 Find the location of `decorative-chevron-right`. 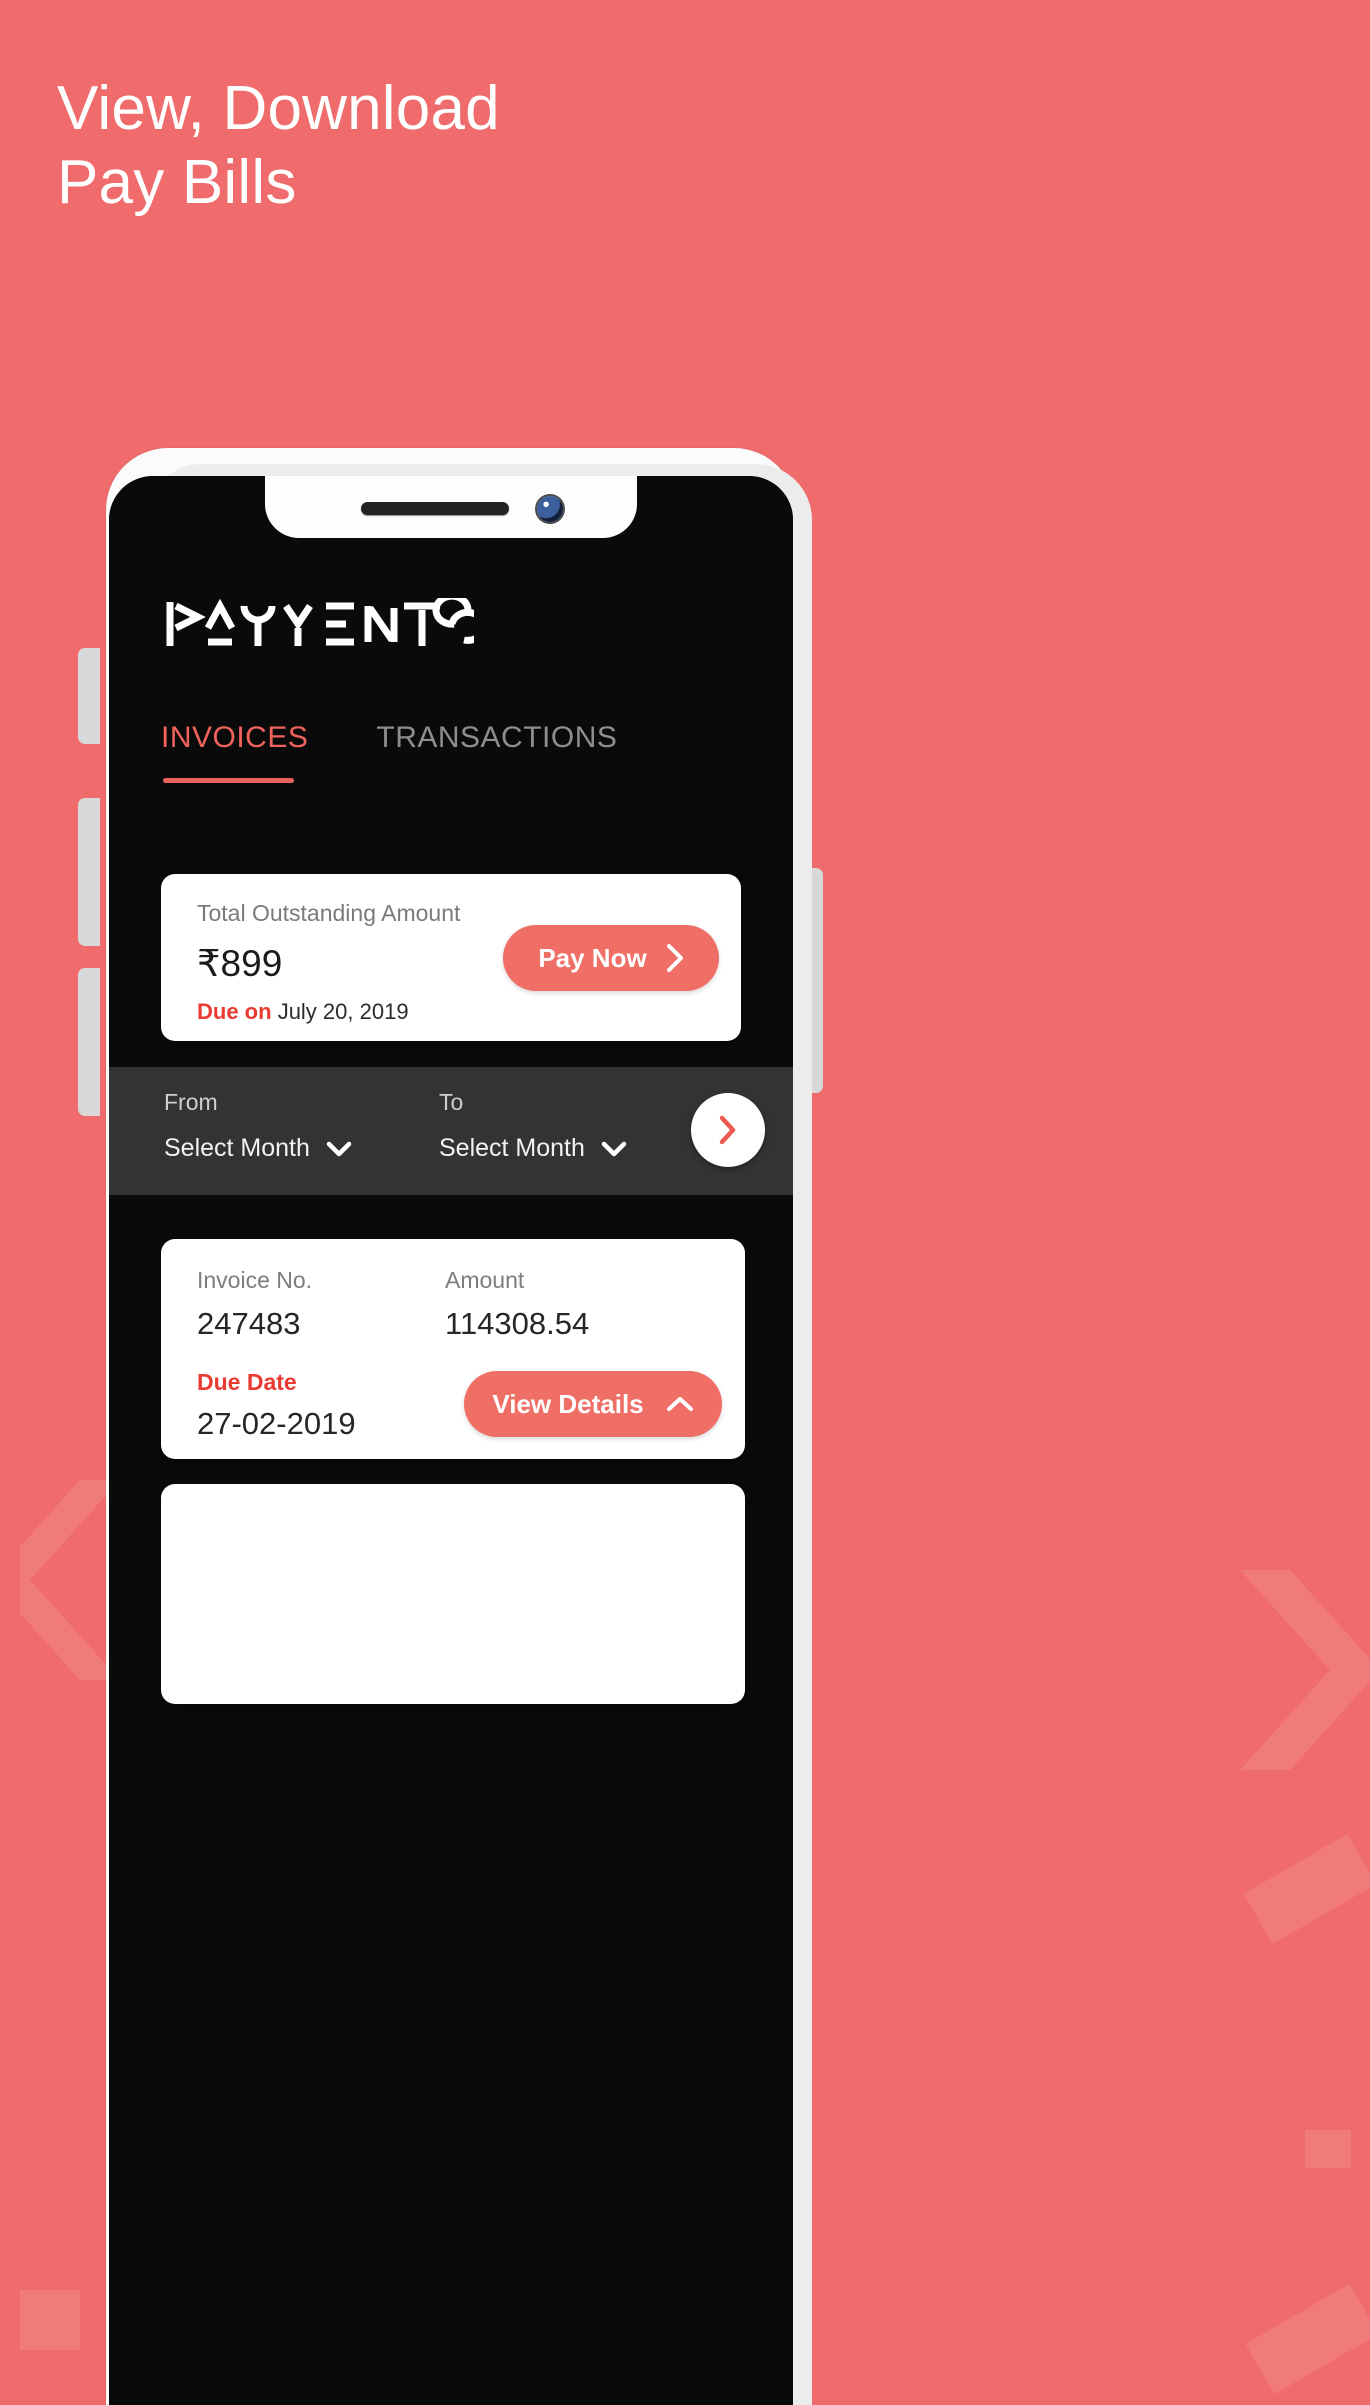

decorative-chevron-right is located at coordinates (1305, 1670).